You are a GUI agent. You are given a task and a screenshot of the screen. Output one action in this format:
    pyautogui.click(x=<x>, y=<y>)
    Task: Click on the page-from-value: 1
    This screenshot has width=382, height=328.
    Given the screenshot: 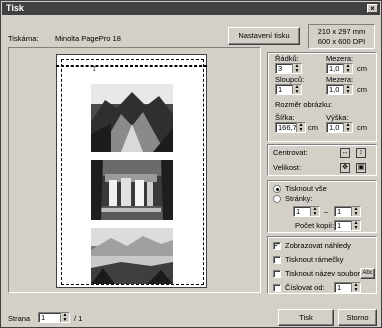 What is the action you would take?
    pyautogui.click(x=298, y=211)
    